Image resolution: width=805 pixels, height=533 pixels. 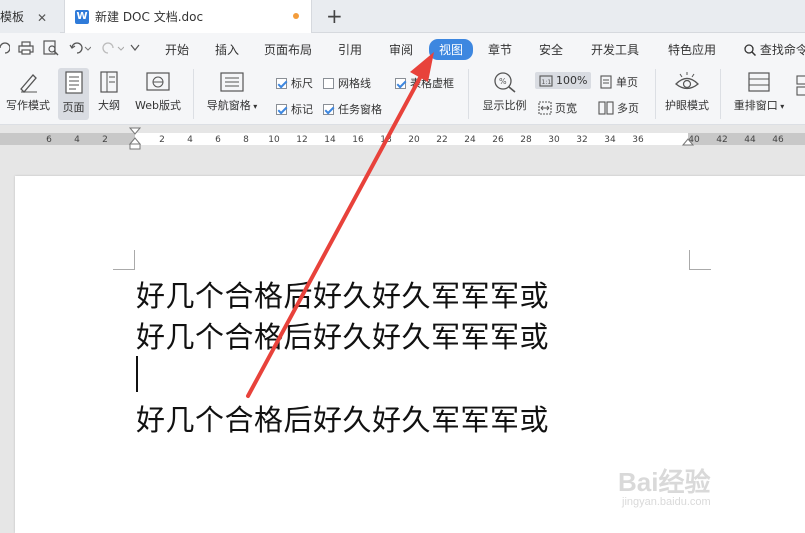 What do you see at coordinates (664, 482) in the screenshot?
I see `watermark-brand: Bai经验` at bounding box center [664, 482].